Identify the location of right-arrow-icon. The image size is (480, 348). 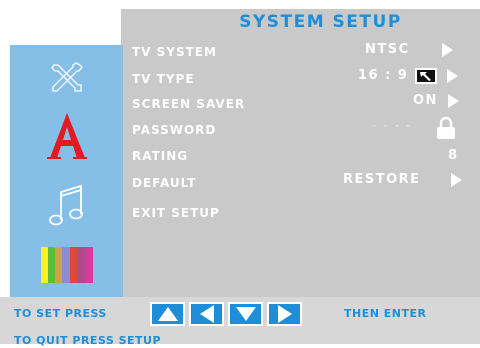
(284, 314).